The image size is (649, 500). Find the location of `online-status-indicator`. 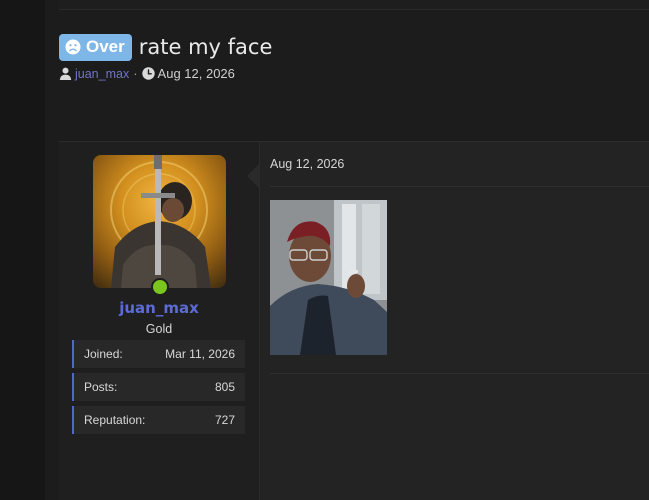

online-status-indicator is located at coordinates (160, 287).